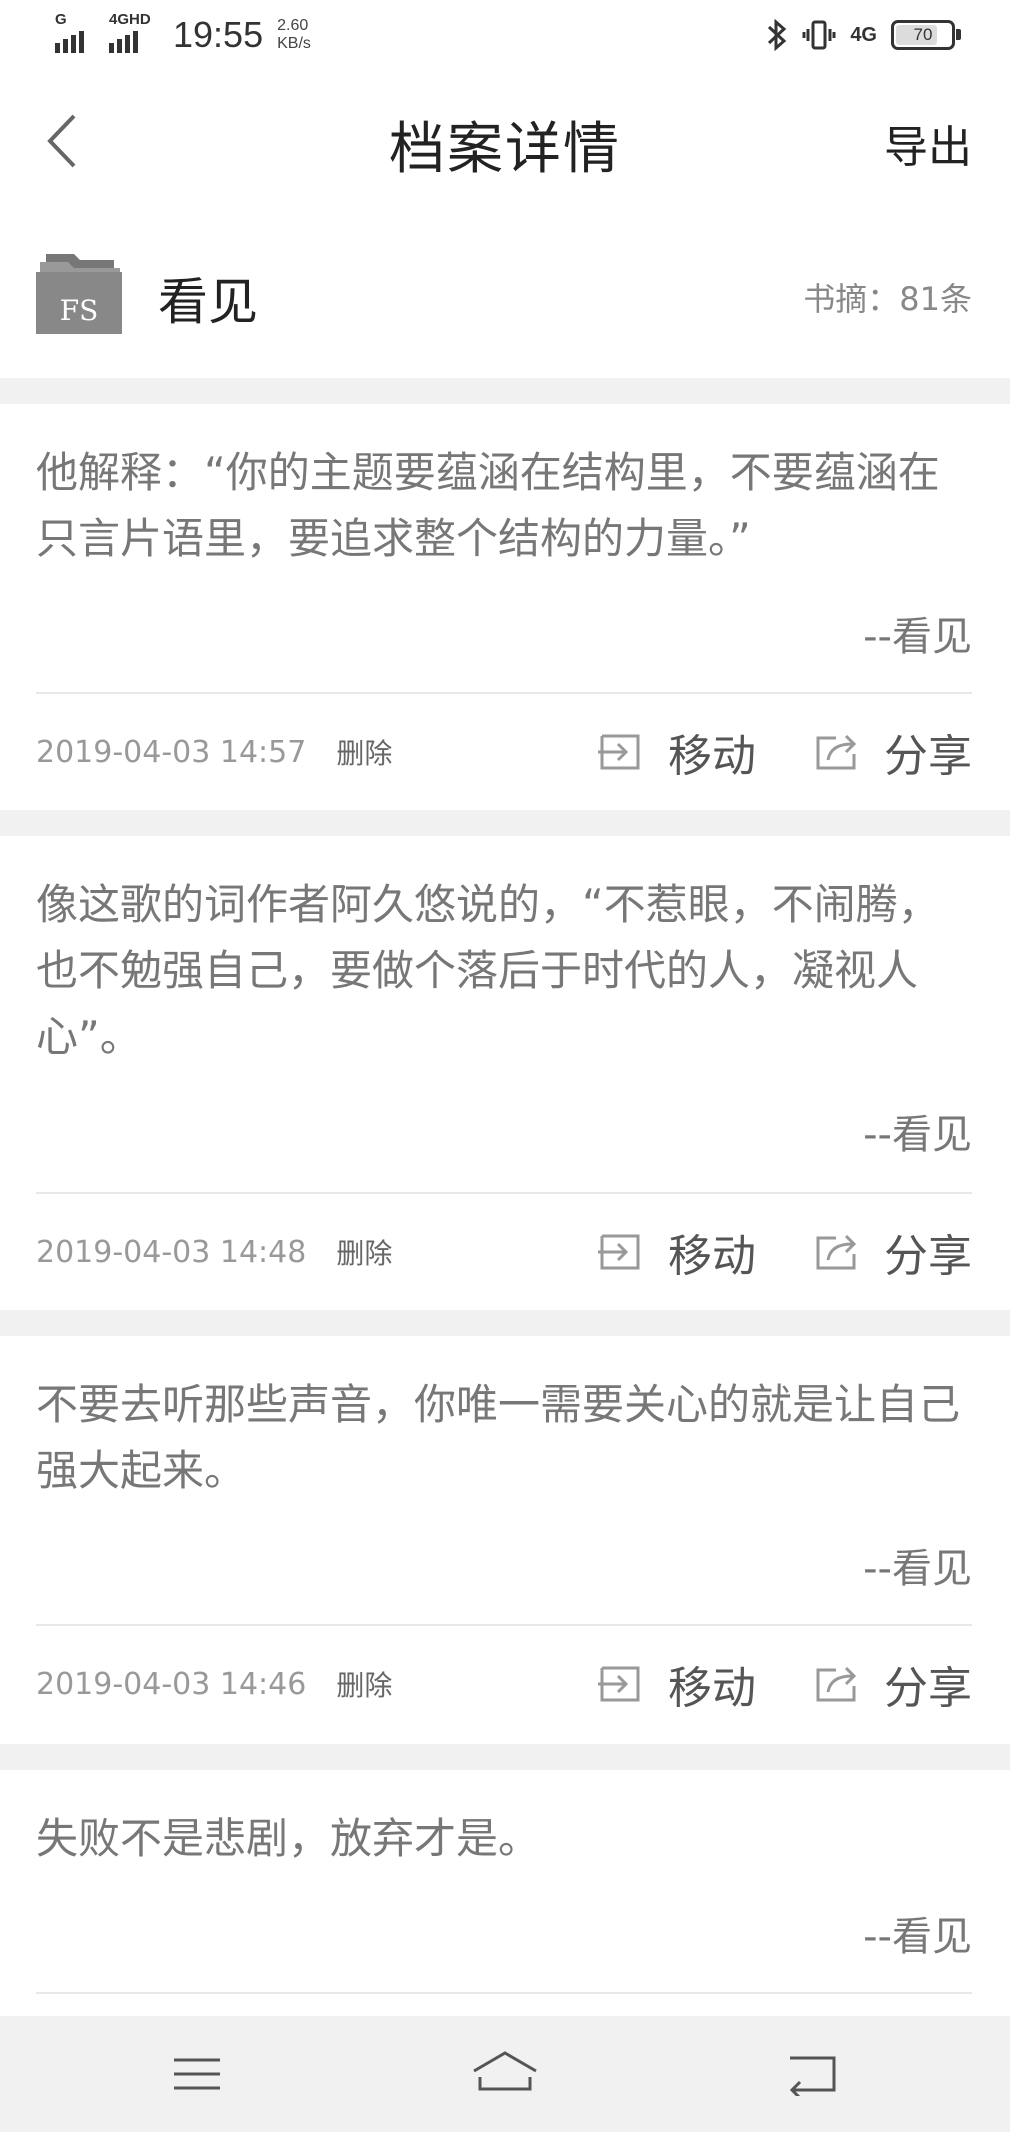 This screenshot has width=1010, height=2132. What do you see at coordinates (293, 25) in the screenshot?
I see `speed-value: 2.60` at bounding box center [293, 25].